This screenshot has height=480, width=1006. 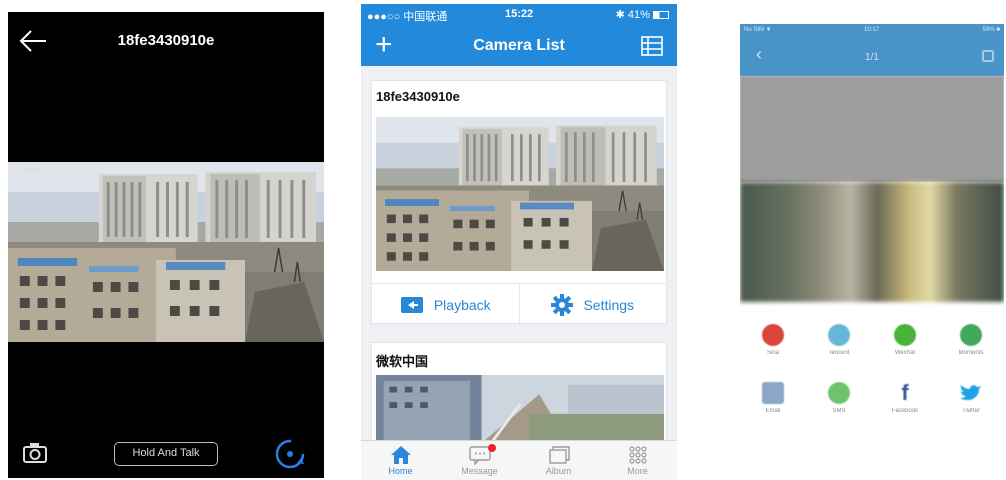 I want to click on share-email: Email, so click(x=773, y=403).